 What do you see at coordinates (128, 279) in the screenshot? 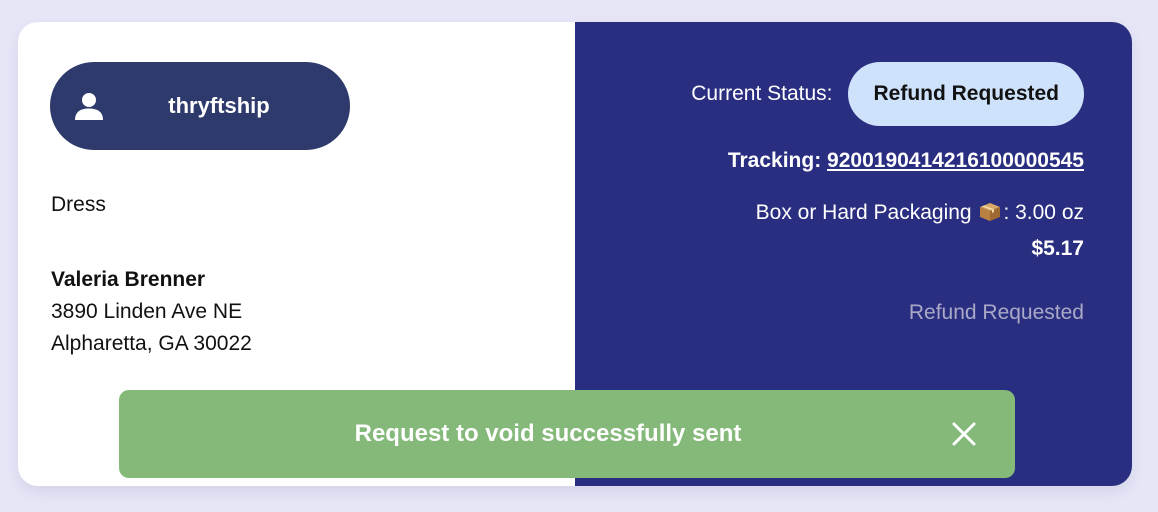
I see `recipient-name: Valeria Brenner` at bounding box center [128, 279].